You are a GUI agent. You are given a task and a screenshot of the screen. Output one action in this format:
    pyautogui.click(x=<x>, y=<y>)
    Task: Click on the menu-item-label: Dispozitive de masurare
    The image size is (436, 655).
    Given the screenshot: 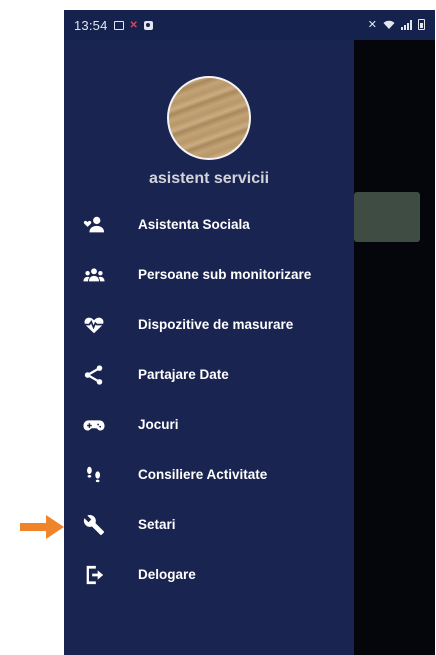 What is the action you would take?
    pyautogui.click(x=216, y=324)
    